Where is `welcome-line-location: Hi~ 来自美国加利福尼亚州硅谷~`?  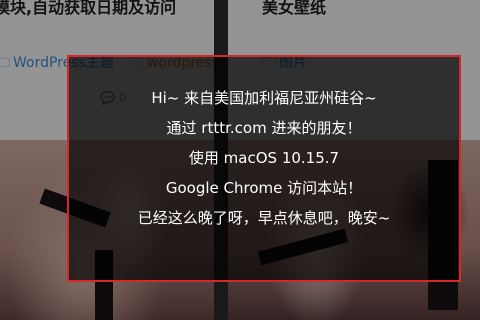
welcome-line-location: Hi~ 来自美国加利福尼亚州硅谷~ is located at coordinates (264, 98).